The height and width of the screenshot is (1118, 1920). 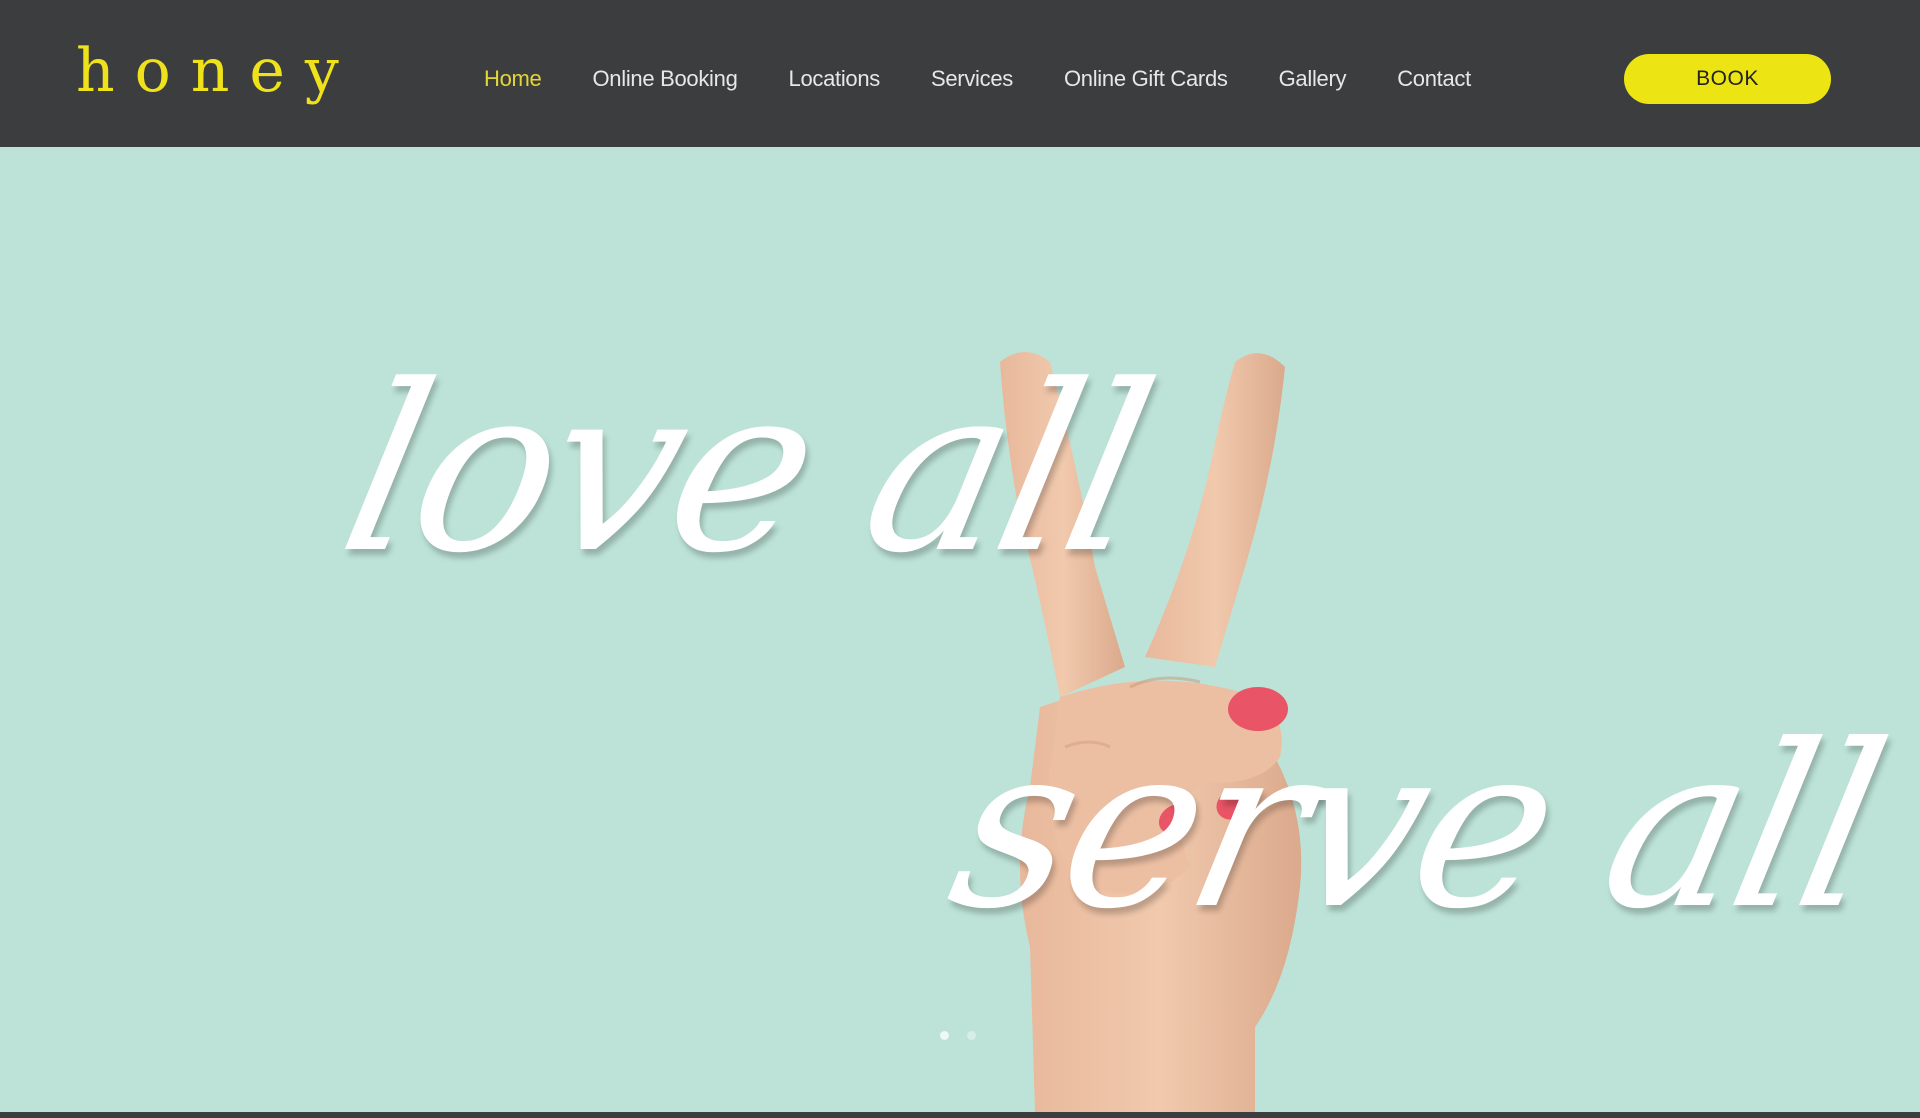 What do you see at coordinates (972, 79) in the screenshot?
I see `nav-services: Services` at bounding box center [972, 79].